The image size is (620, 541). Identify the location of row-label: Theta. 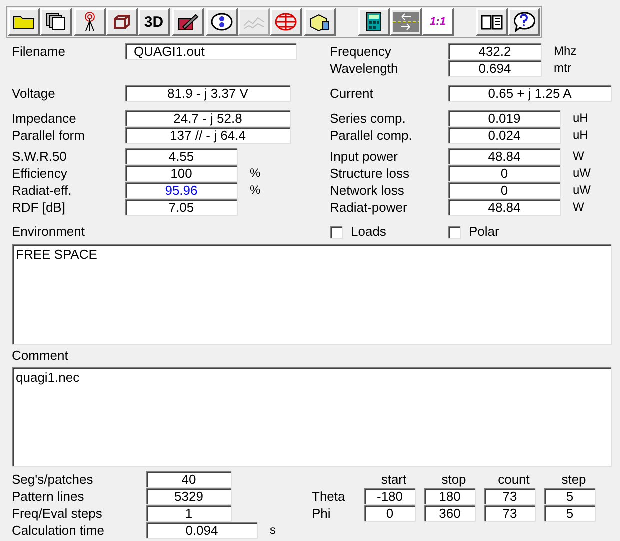
(329, 496).